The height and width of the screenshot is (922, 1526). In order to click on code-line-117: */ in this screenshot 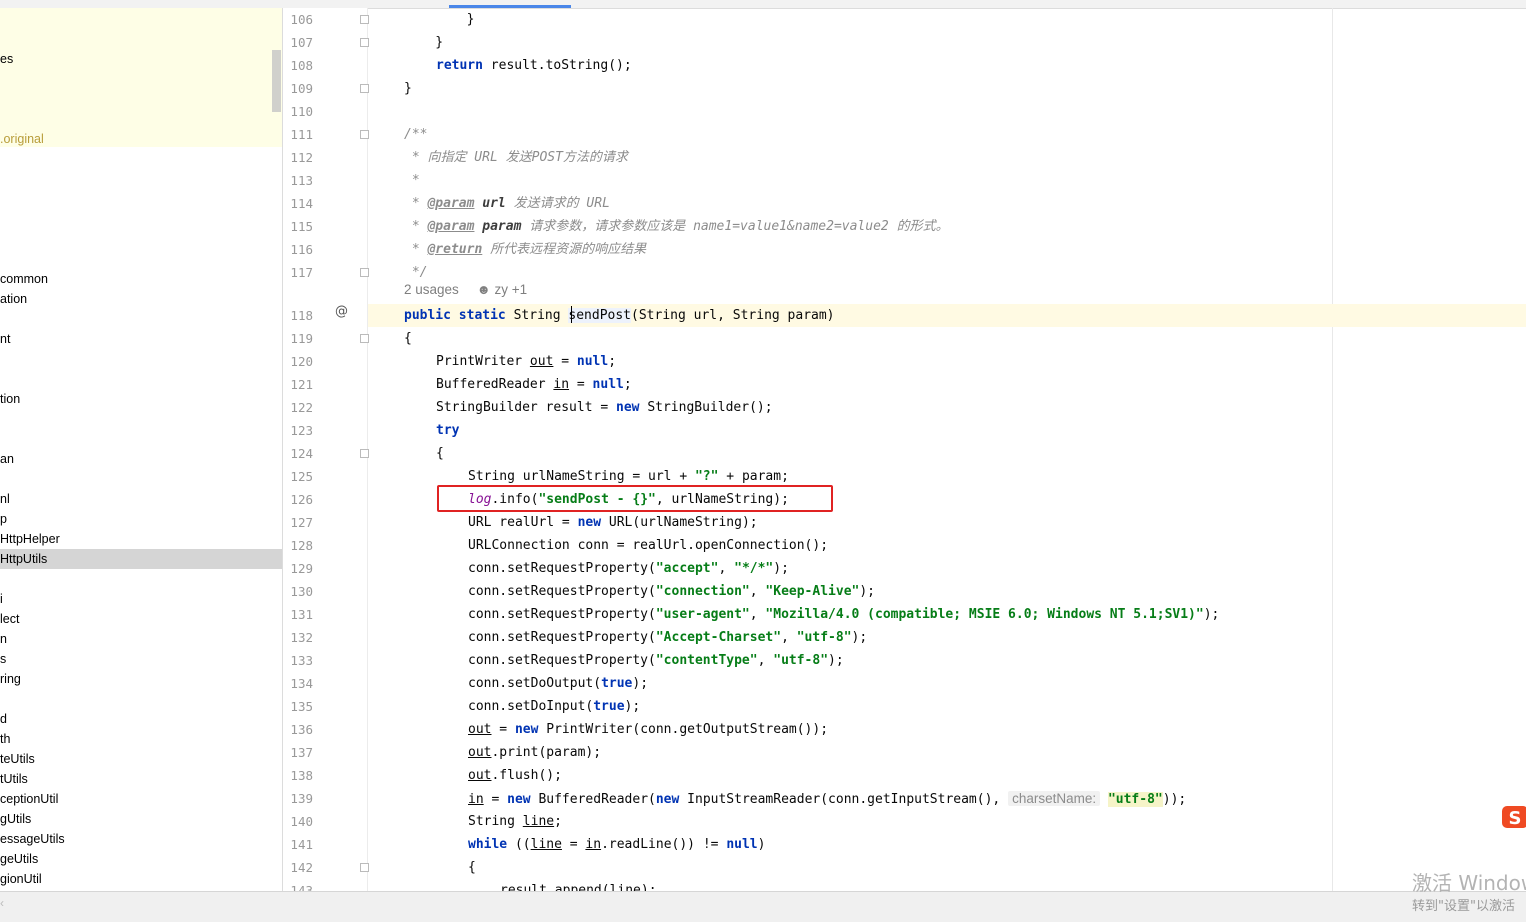, I will do `click(947, 272)`.